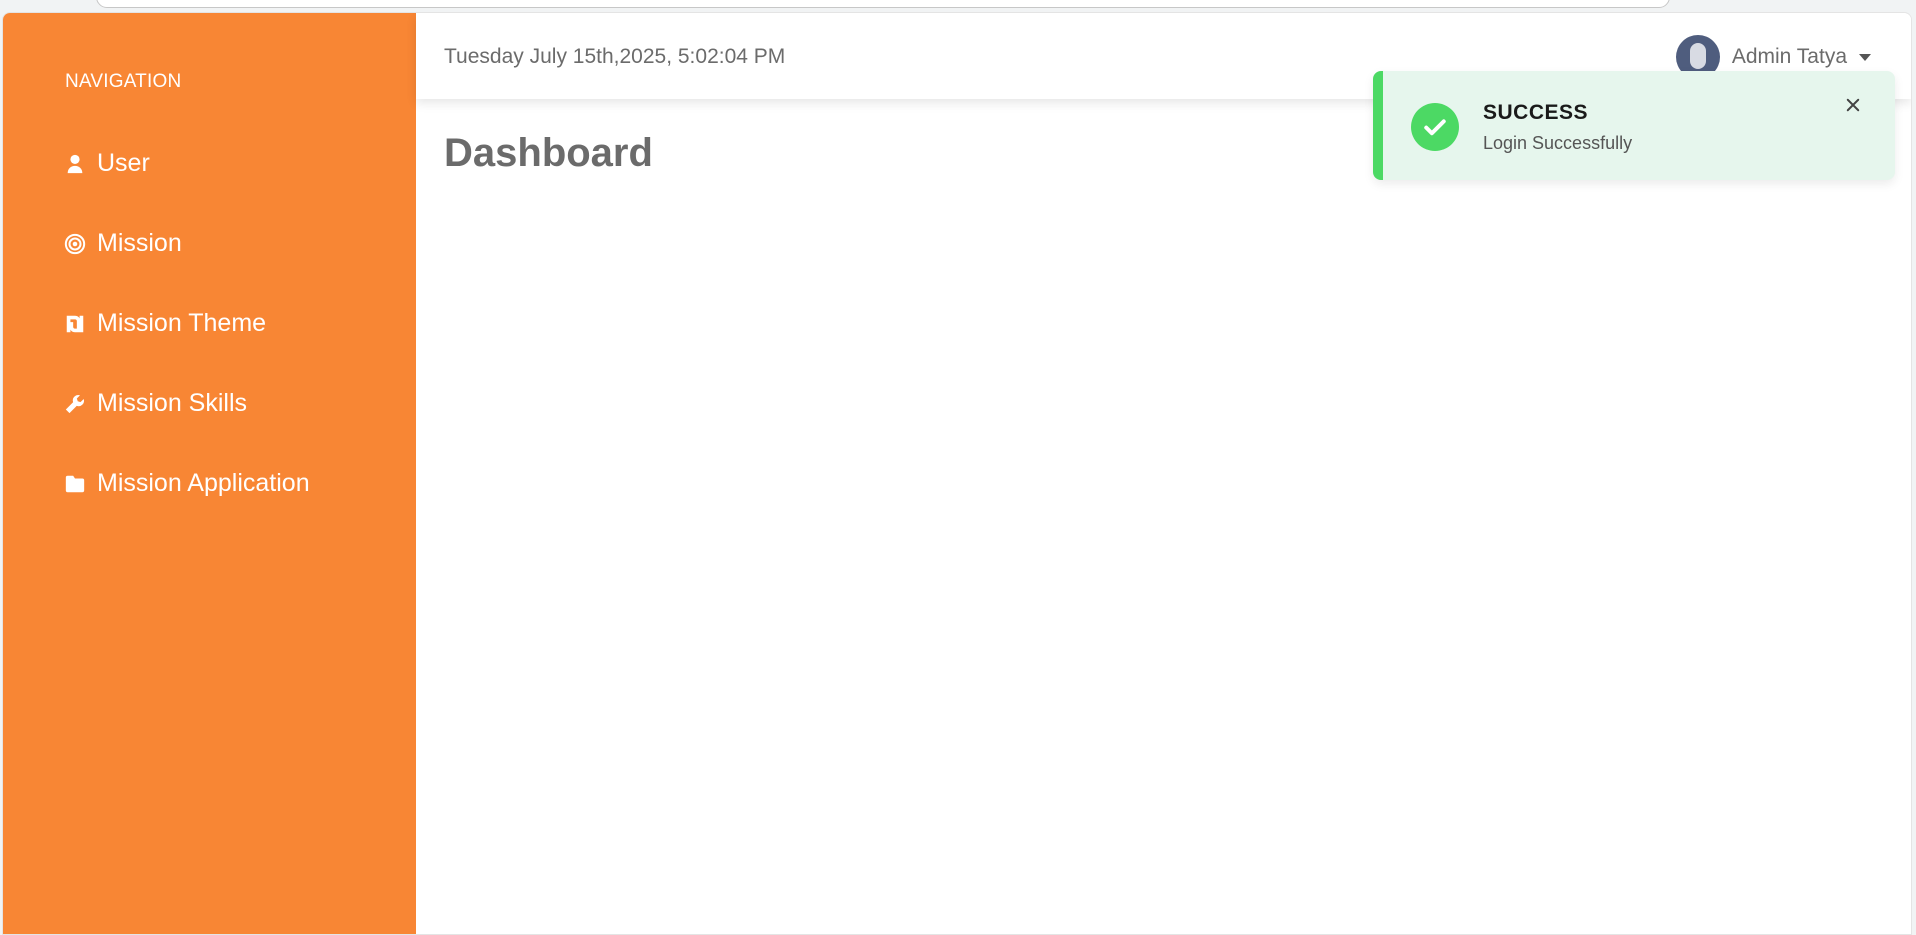  Describe the element at coordinates (1789, 56) in the screenshot. I see `user-name: Admin Tatya` at that location.